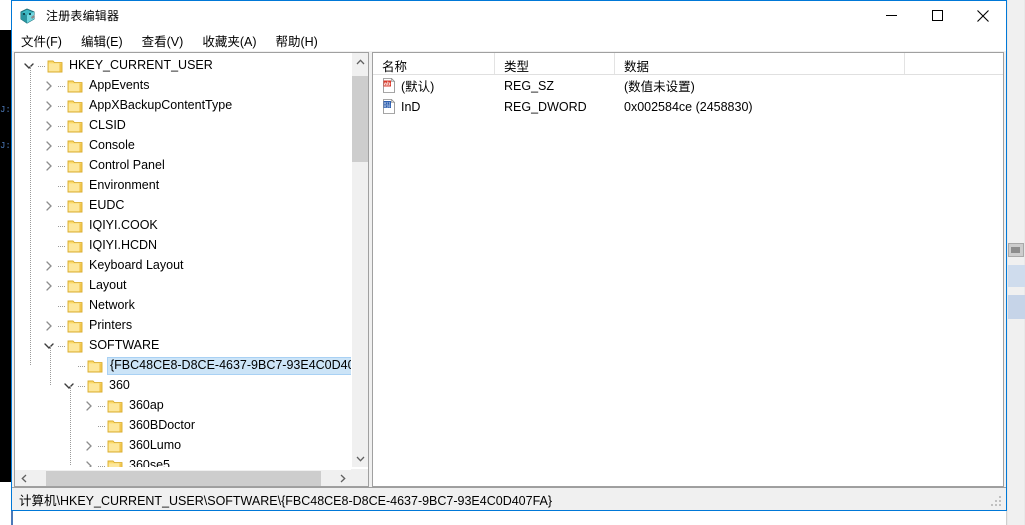 The image size is (1025, 525). I want to click on tree-node-label: IQIYI.HCDN, so click(123, 245).